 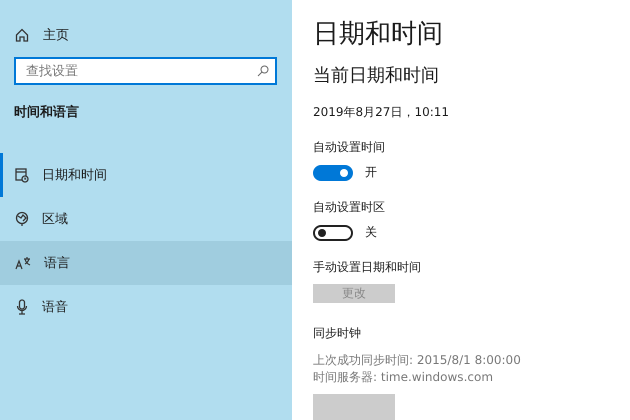 I want to click on search-field: 查找设置, so click(x=145, y=71).